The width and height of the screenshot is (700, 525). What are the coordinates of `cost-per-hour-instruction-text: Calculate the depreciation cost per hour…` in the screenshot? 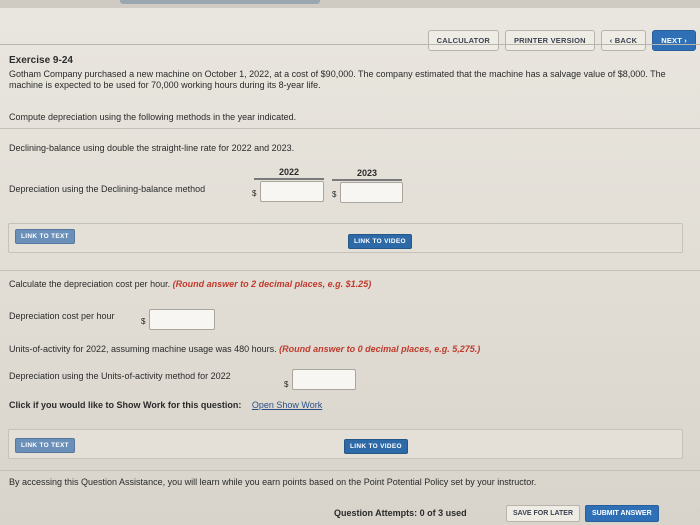 It's located at (90, 284).